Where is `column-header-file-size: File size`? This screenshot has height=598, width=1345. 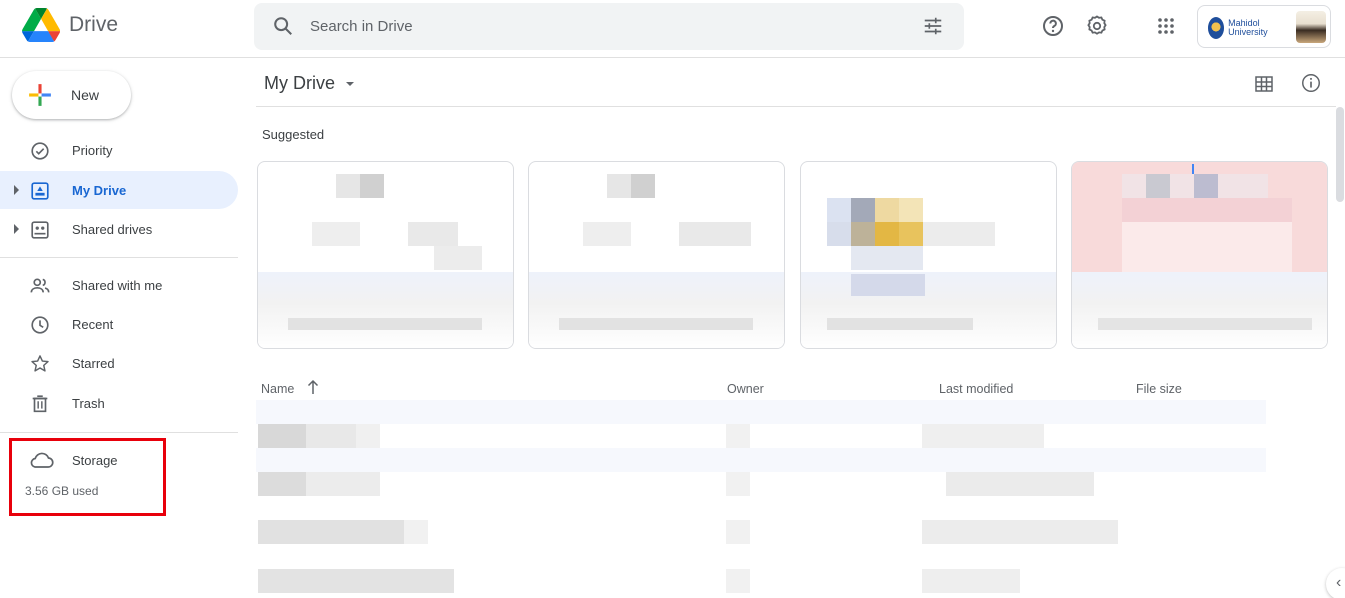
column-header-file-size: File size is located at coordinates (1159, 389).